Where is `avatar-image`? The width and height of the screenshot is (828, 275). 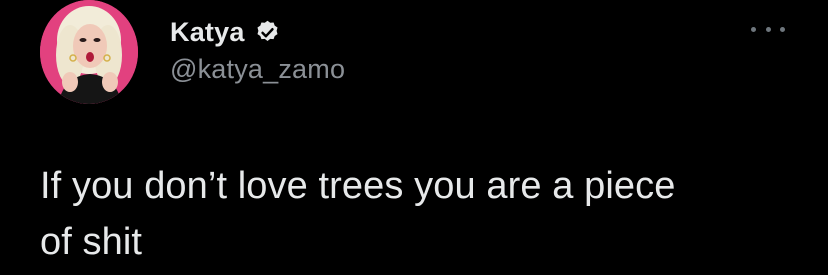
avatar-image is located at coordinates (89, 52).